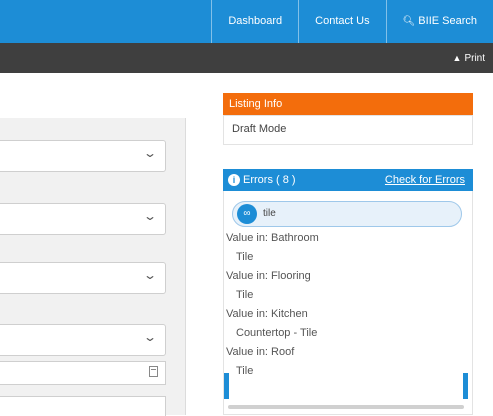 Image resolution: width=493 pixels, height=416 pixels. I want to click on info-icon: i, so click(234, 180).